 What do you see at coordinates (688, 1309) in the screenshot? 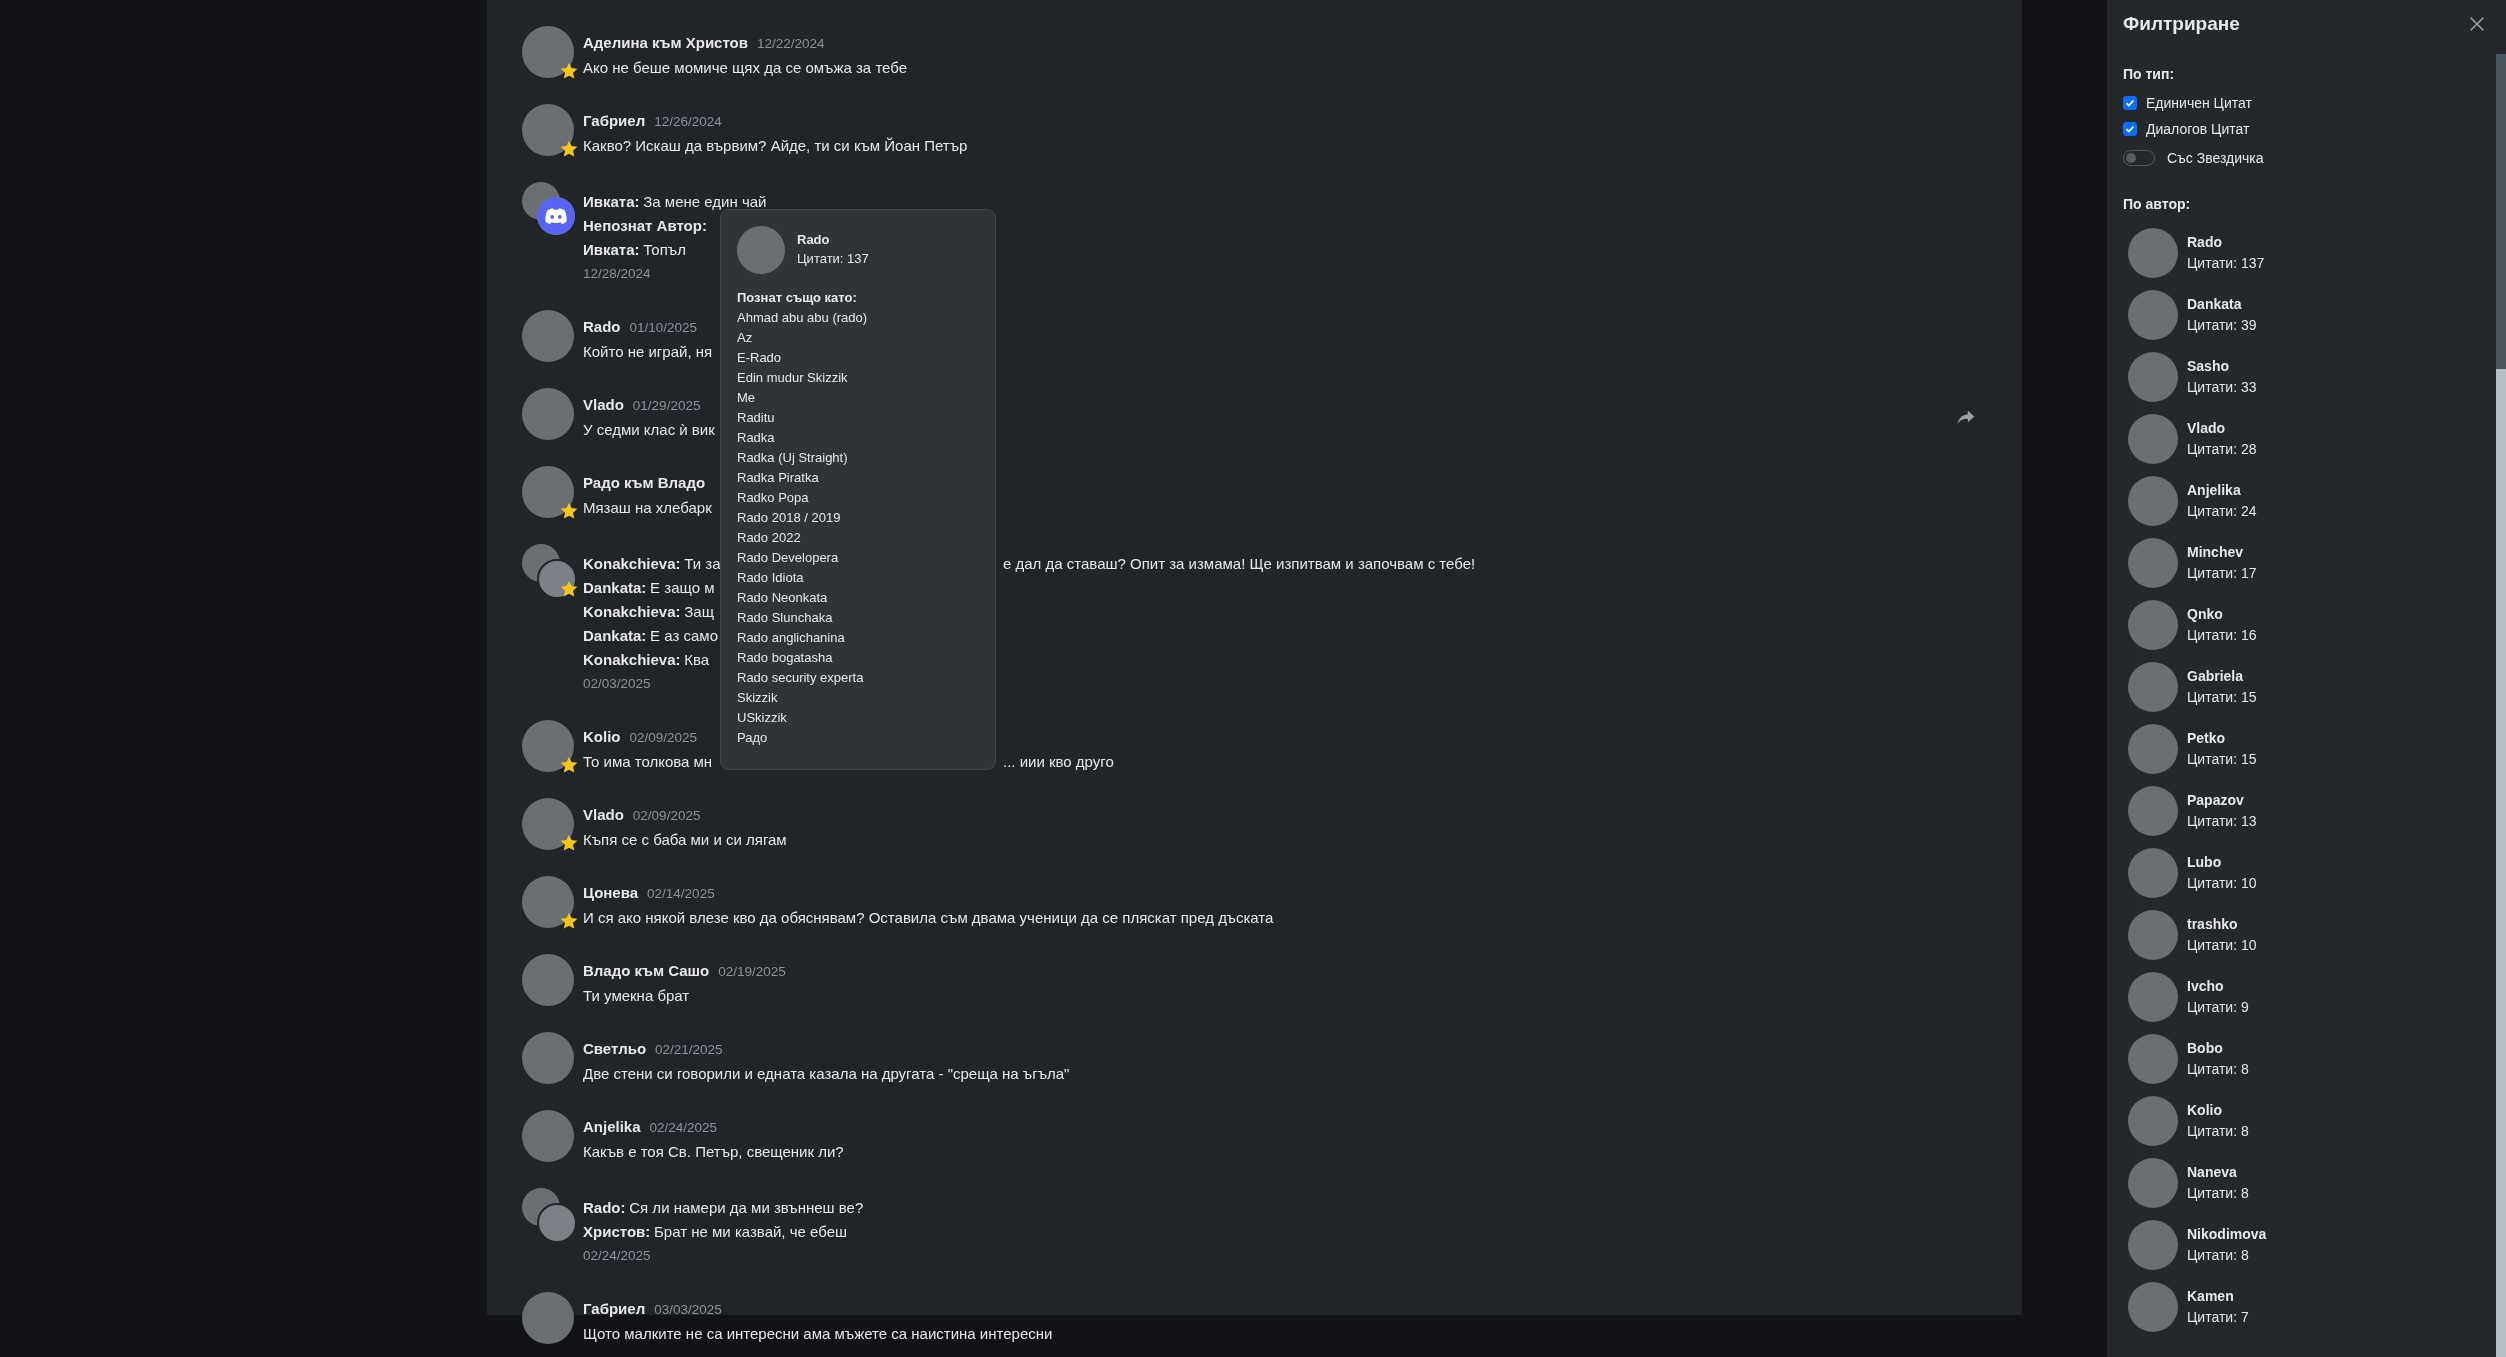
I see `quote-date: 03/03/2025` at bounding box center [688, 1309].